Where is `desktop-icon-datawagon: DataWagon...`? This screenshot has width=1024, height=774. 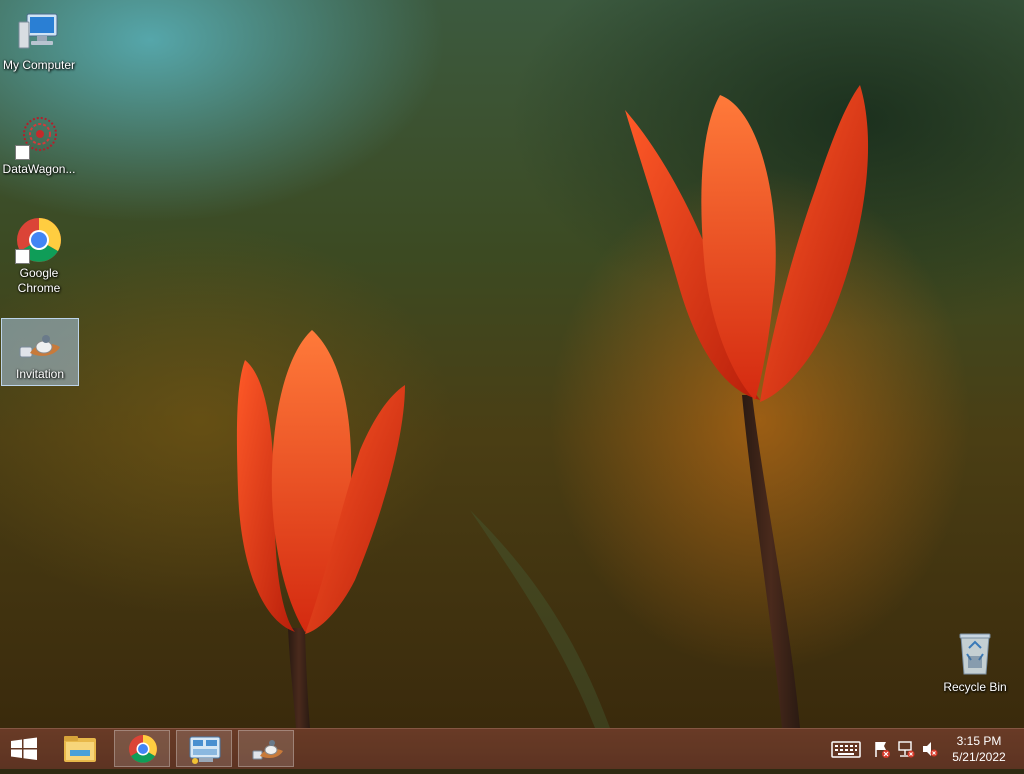 desktop-icon-datawagon: DataWagon... is located at coordinates (39, 147).